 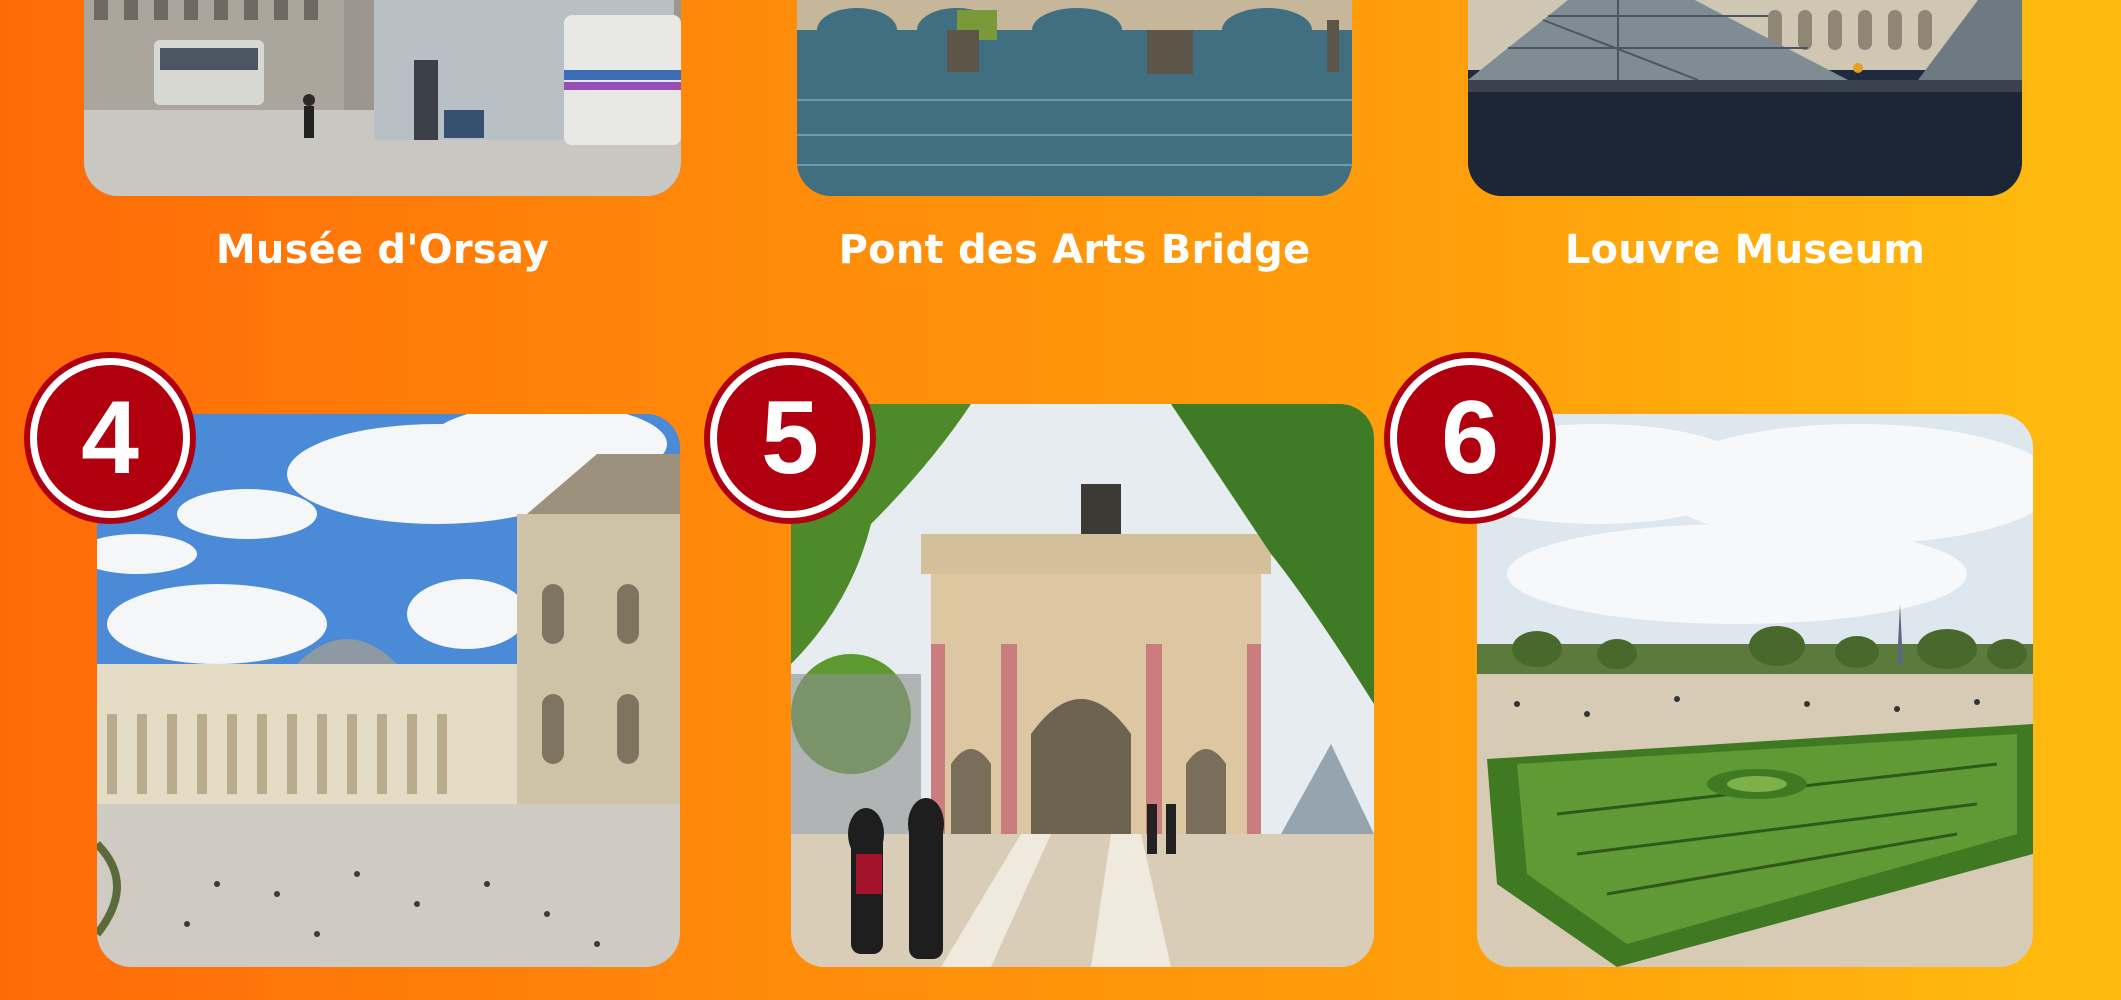 I want to click on louvre-pyramid-photo, so click(x=1745, y=98).